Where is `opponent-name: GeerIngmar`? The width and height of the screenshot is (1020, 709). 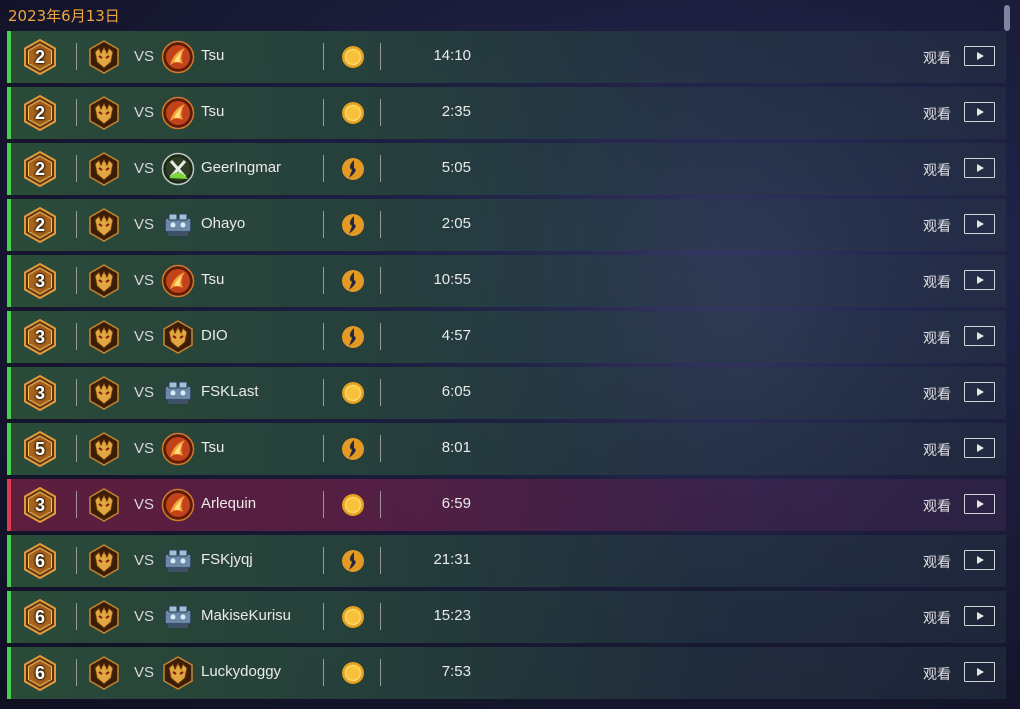 opponent-name: GeerIngmar is located at coordinates (241, 167).